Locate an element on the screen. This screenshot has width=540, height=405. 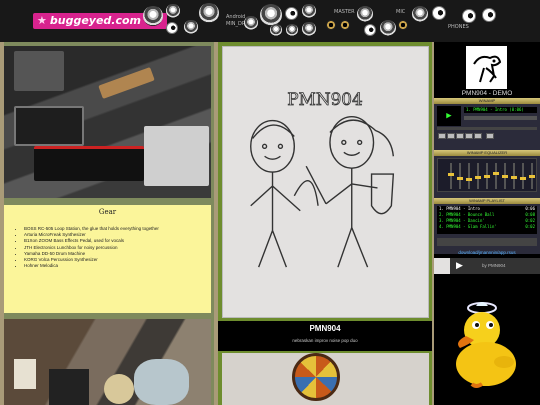
band-name: PMN904 is located at coordinates (325, 328).